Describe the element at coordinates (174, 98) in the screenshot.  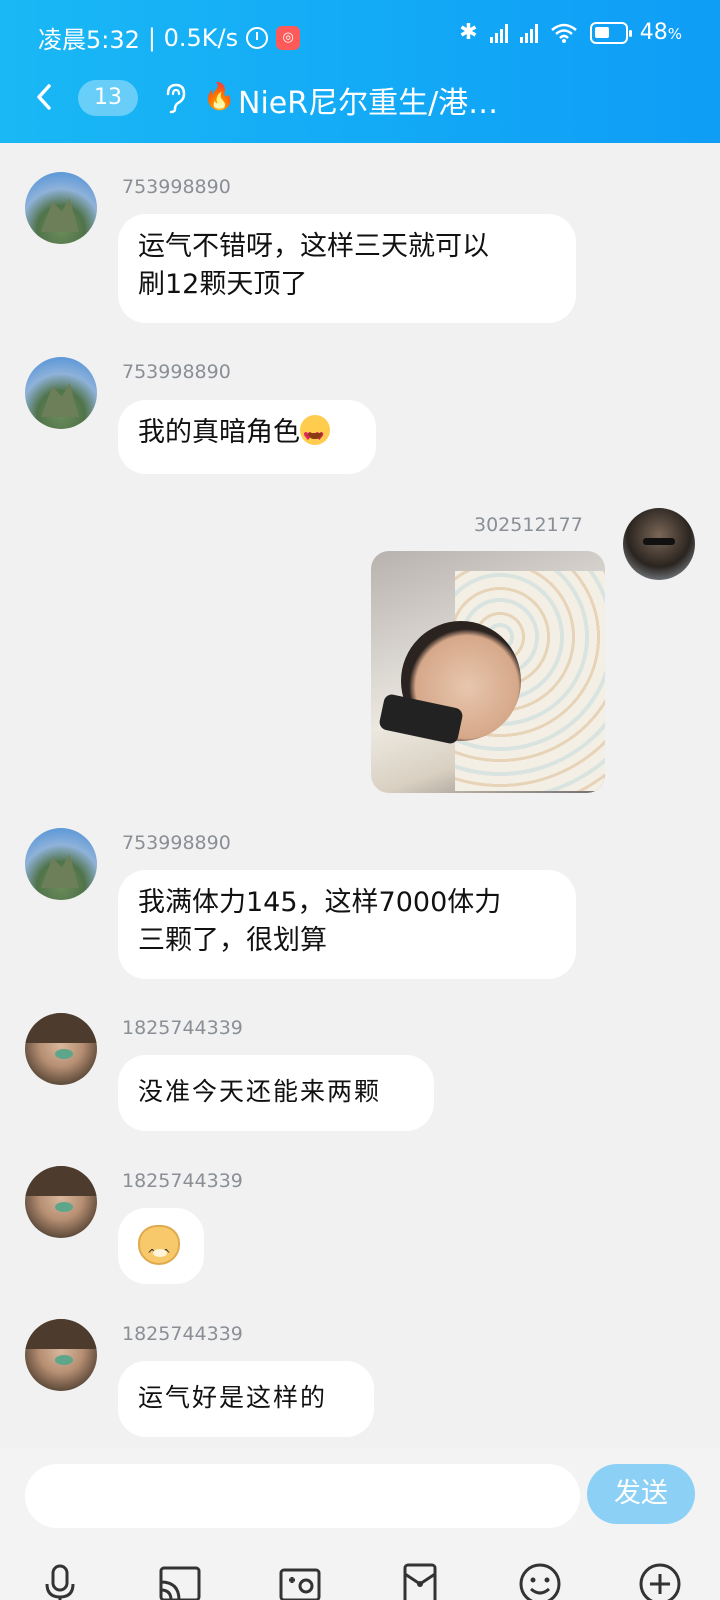
I see `earpiece-mode-icon` at that location.